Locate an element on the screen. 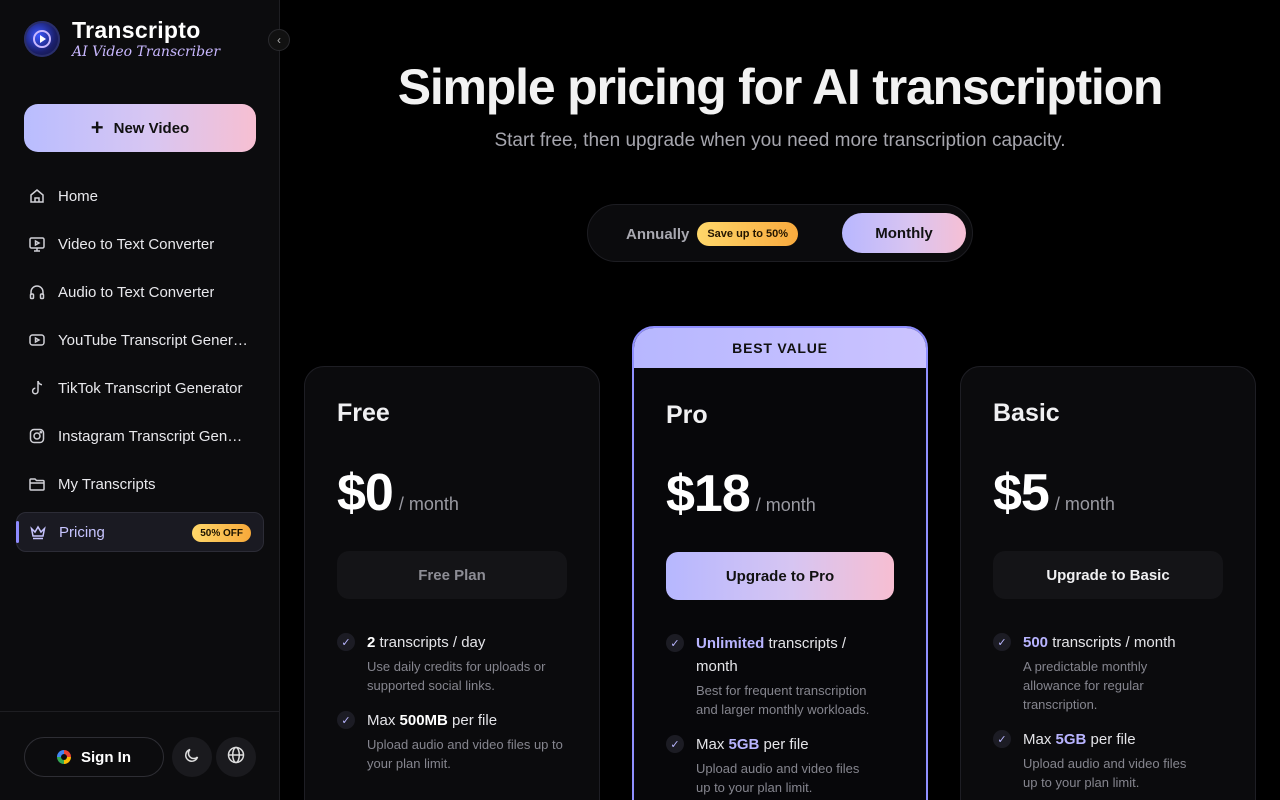 The image size is (1280, 800). brand-subtitle: AI Video Transcriber is located at coordinates (146, 52).